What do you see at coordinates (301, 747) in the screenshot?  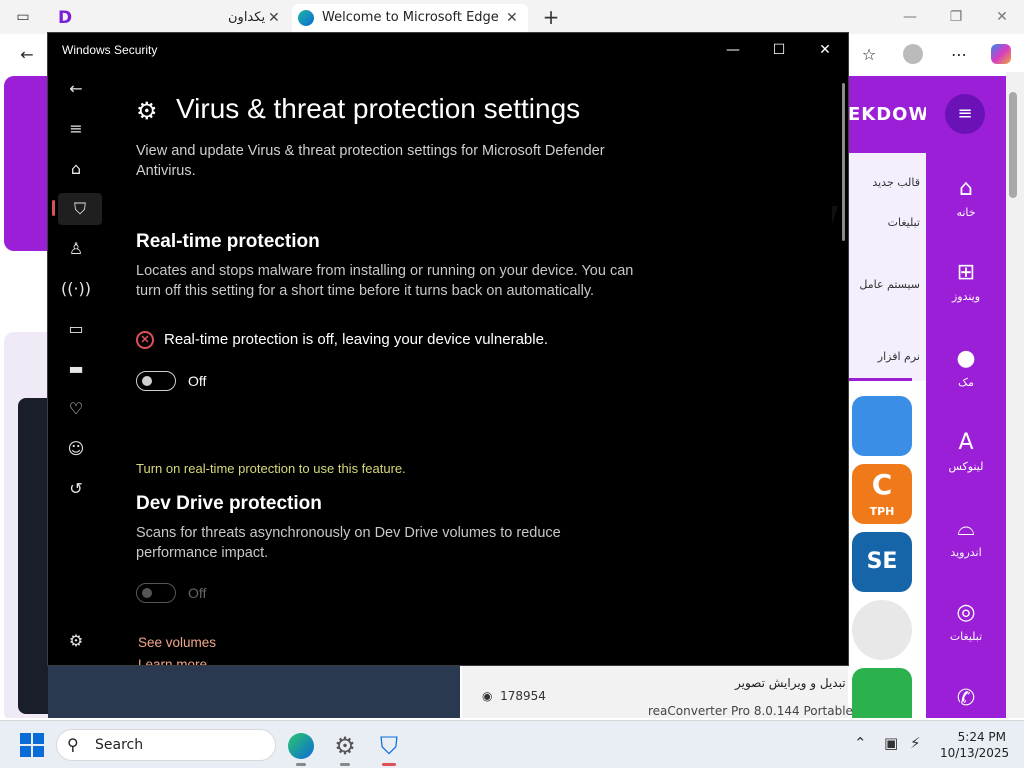 I see `taskbar-edge` at bounding box center [301, 747].